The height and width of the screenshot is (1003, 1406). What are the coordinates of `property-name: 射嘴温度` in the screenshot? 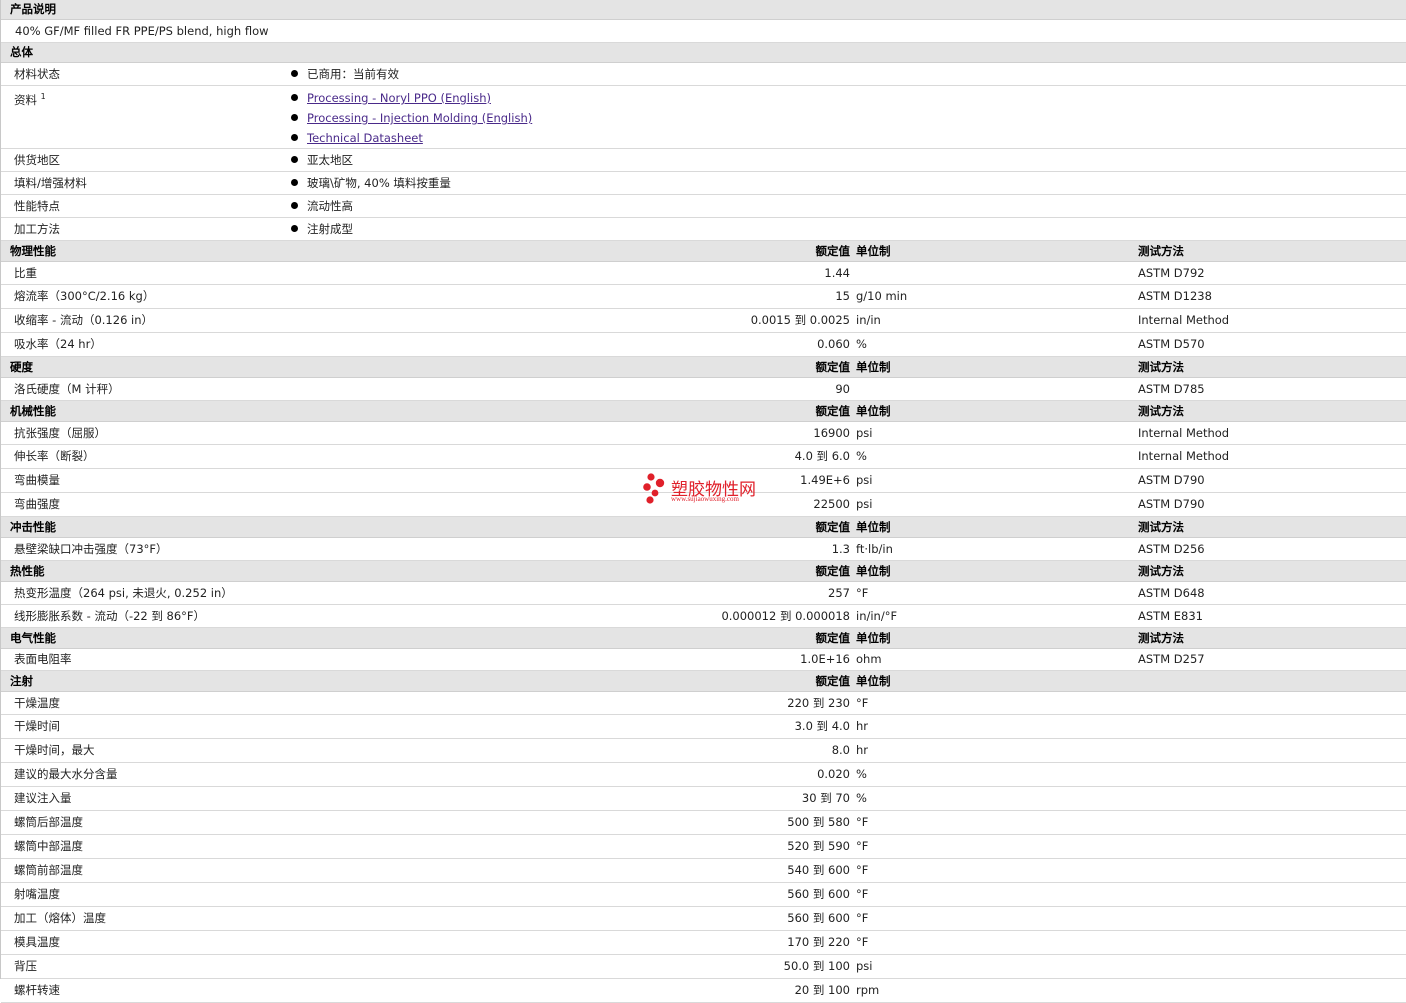 It's located at (37, 894).